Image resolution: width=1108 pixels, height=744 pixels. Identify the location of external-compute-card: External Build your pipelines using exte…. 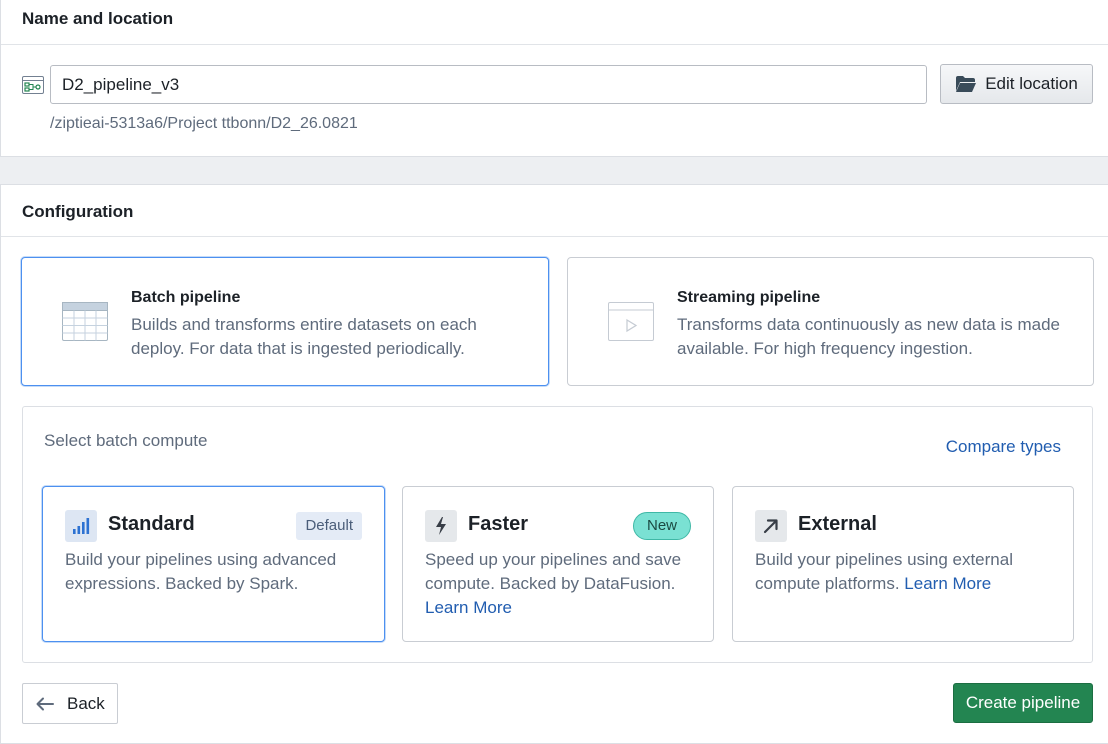
(903, 564).